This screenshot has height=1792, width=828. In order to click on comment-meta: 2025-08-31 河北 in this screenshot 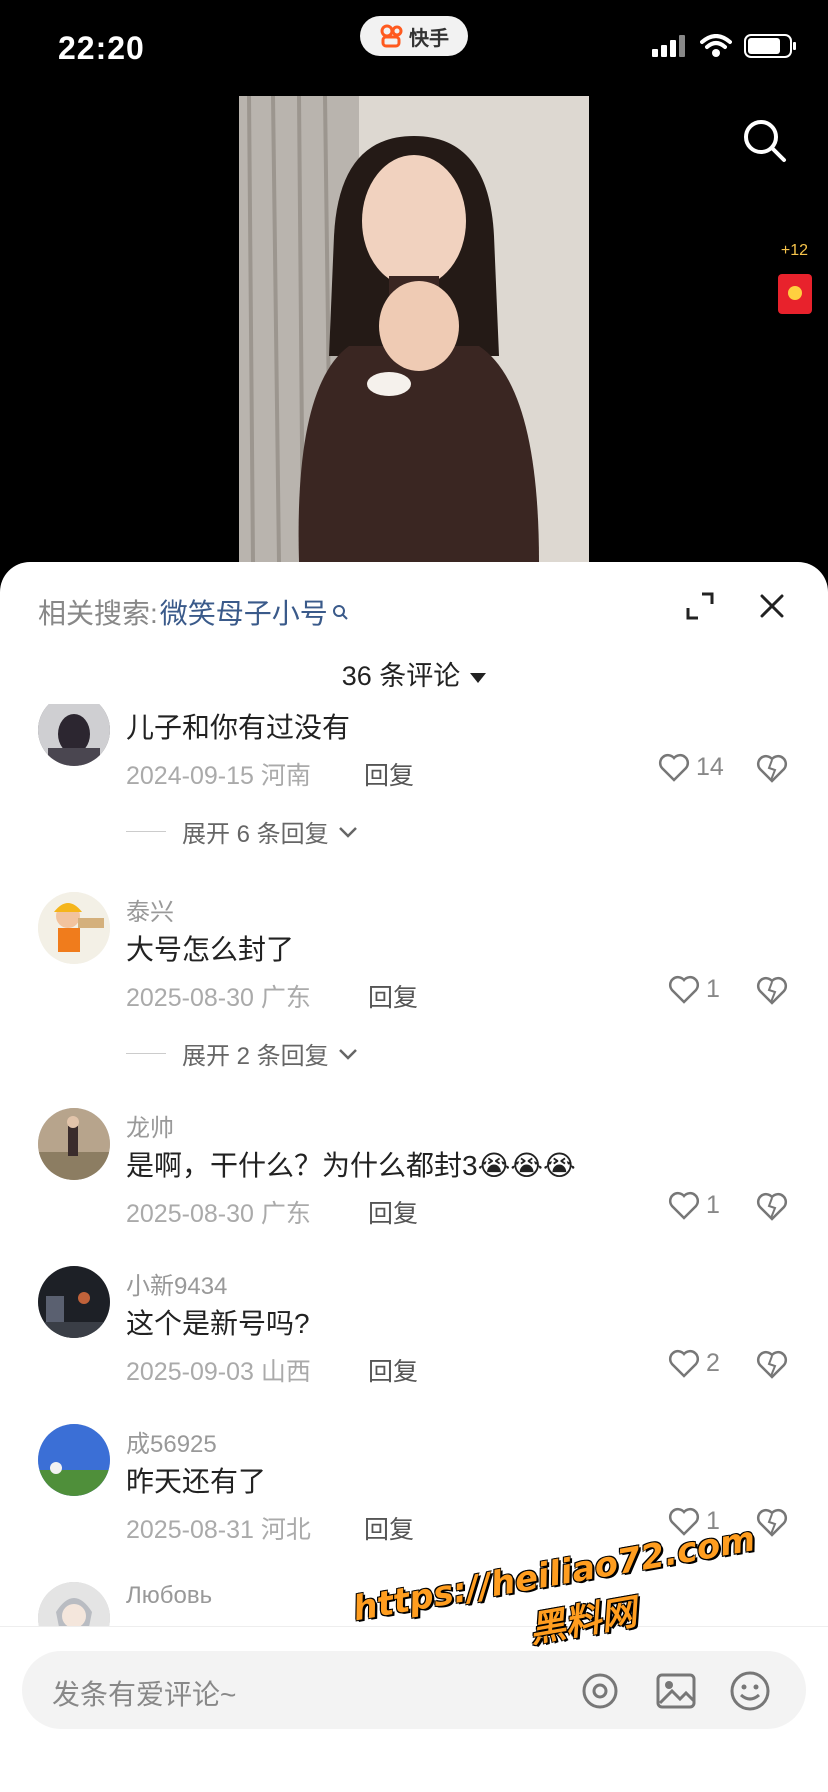, I will do `click(218, 1528)`.